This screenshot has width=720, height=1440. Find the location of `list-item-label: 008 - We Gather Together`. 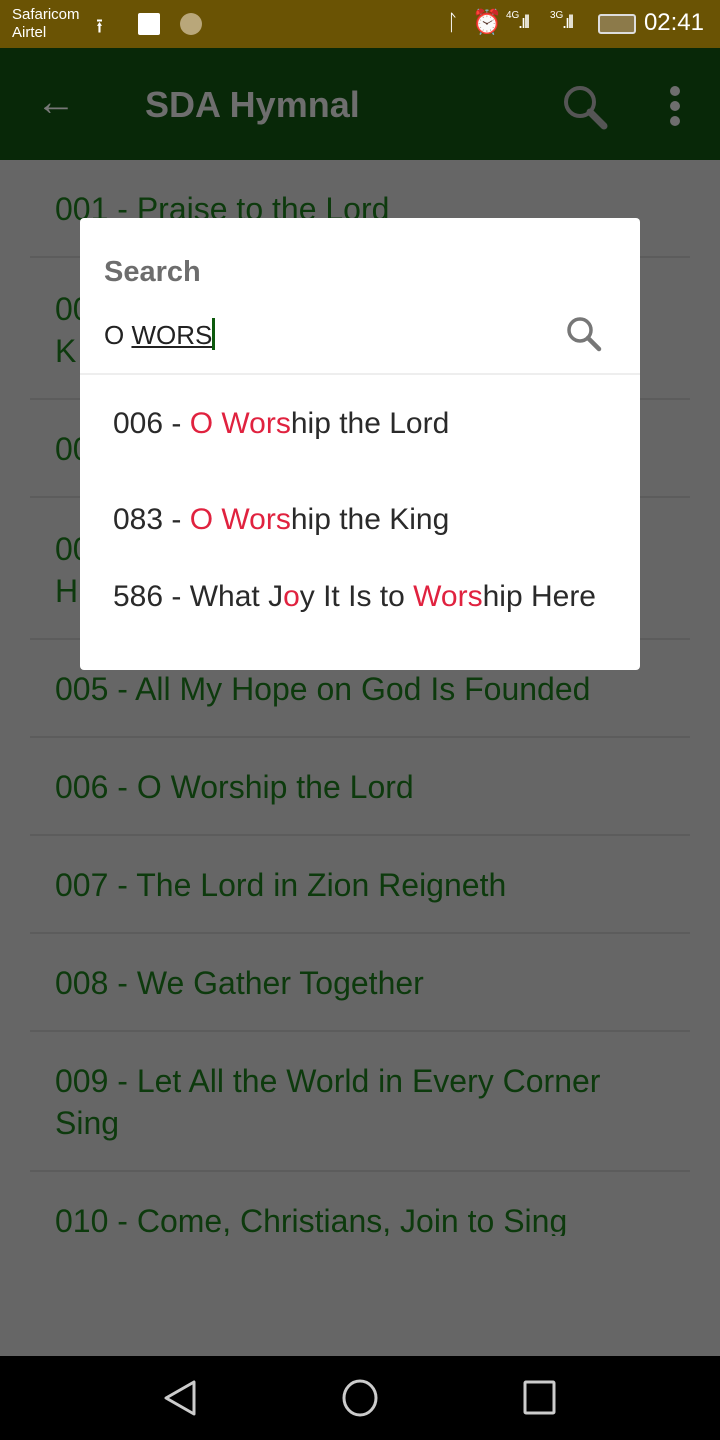

list-item-label: 008 - We Gather Together is located at coordinates (239, 983).